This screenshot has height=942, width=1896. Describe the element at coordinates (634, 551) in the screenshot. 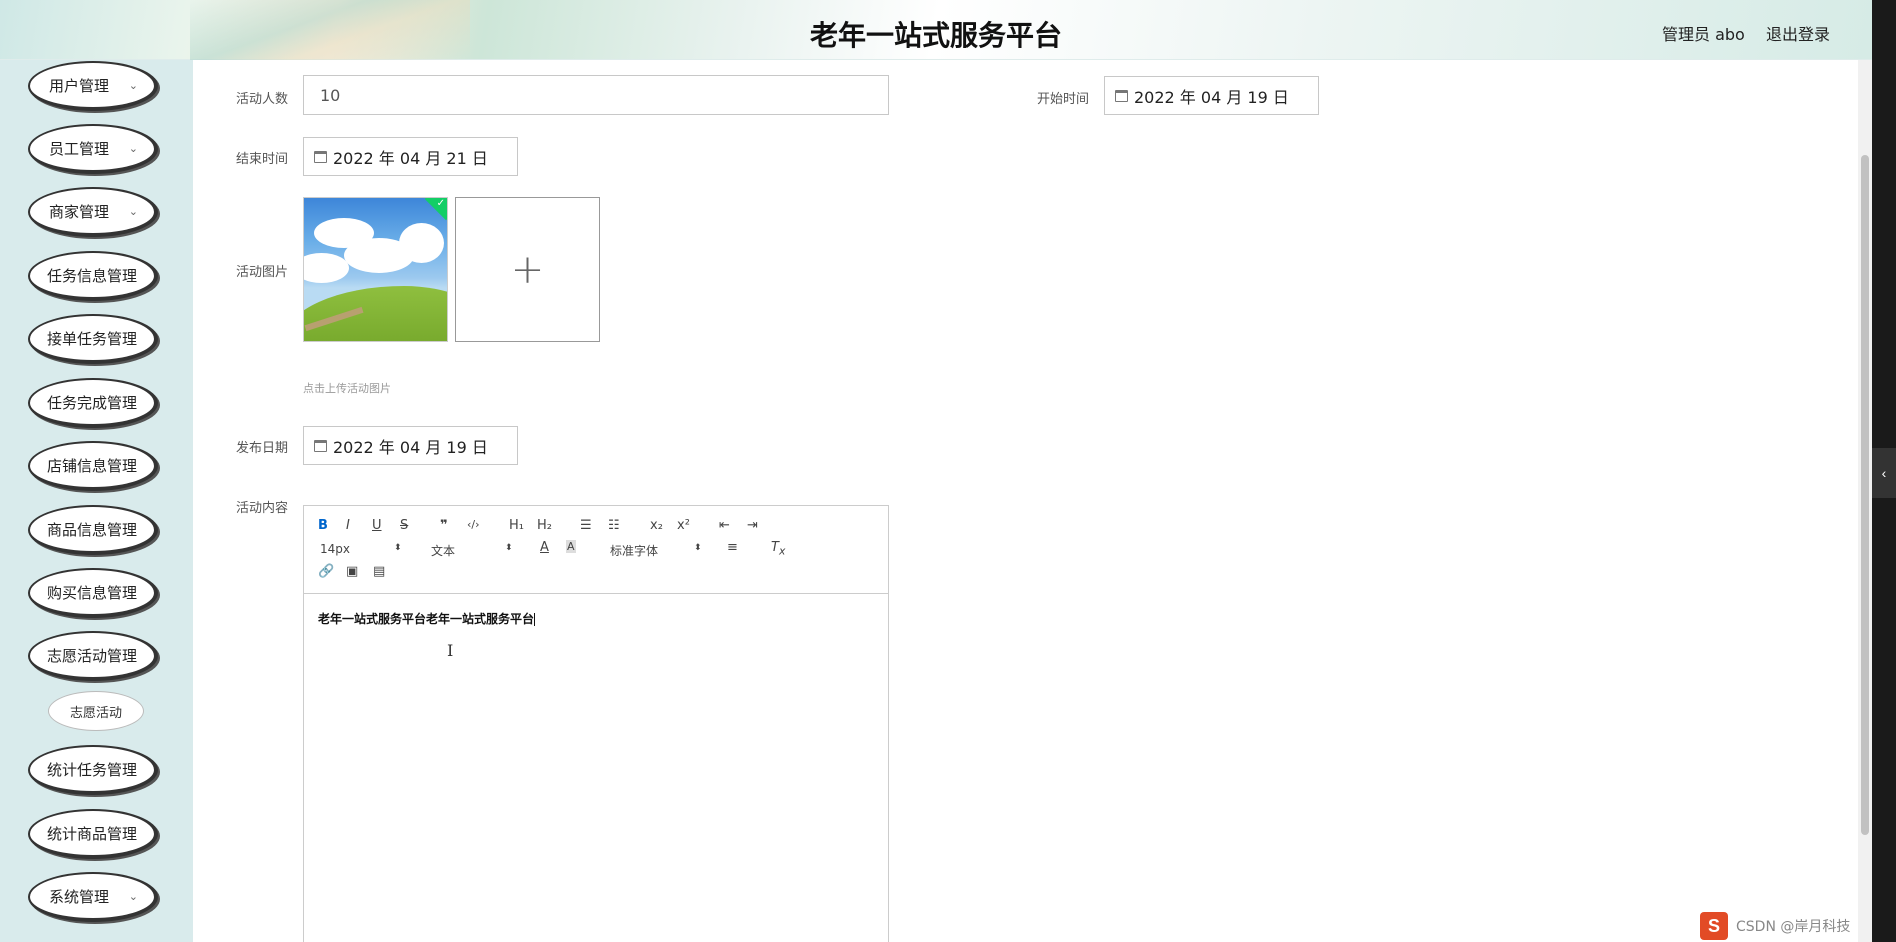

I see `font-family-value: 标准字体` at that location.